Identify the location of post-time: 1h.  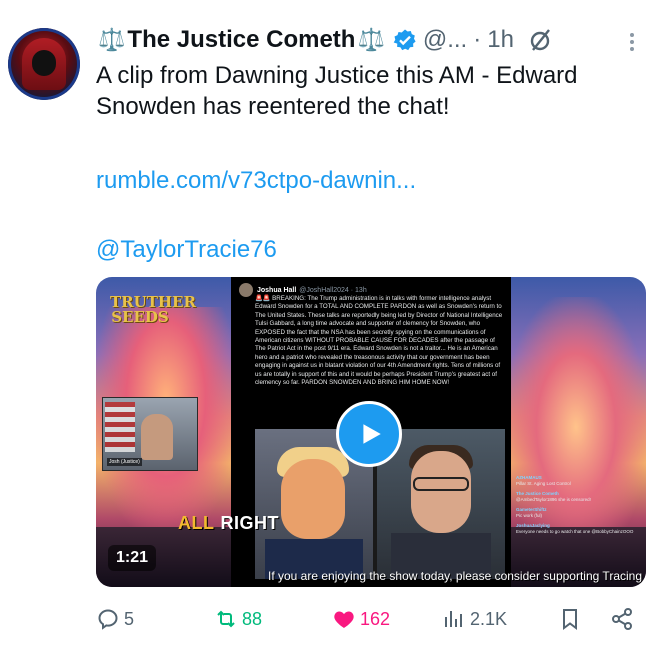
(500, 40).